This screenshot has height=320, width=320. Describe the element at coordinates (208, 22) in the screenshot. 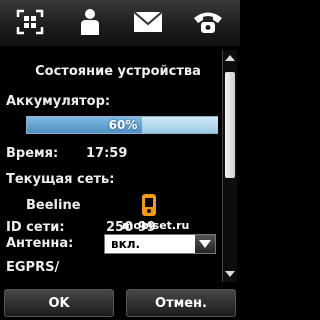

I see `phone-icon` at that location.